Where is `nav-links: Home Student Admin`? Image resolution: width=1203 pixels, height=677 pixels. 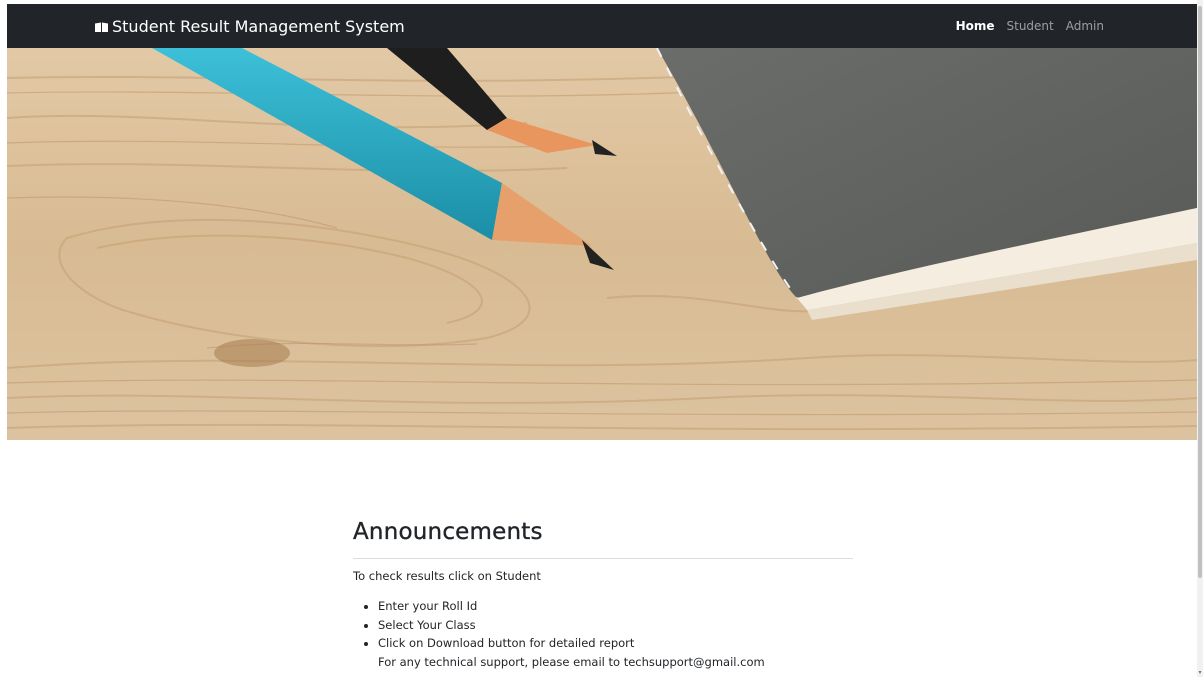
nav-links: Home Student Admin is located at coordinates (1030, 26).